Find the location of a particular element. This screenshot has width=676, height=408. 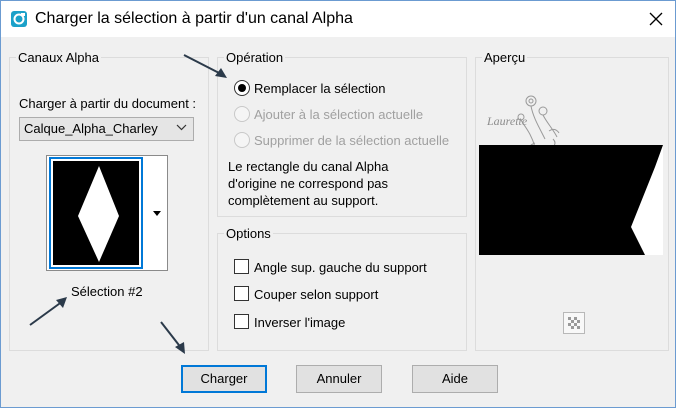

channel-thumbnail is located at coordinates (96, 213).